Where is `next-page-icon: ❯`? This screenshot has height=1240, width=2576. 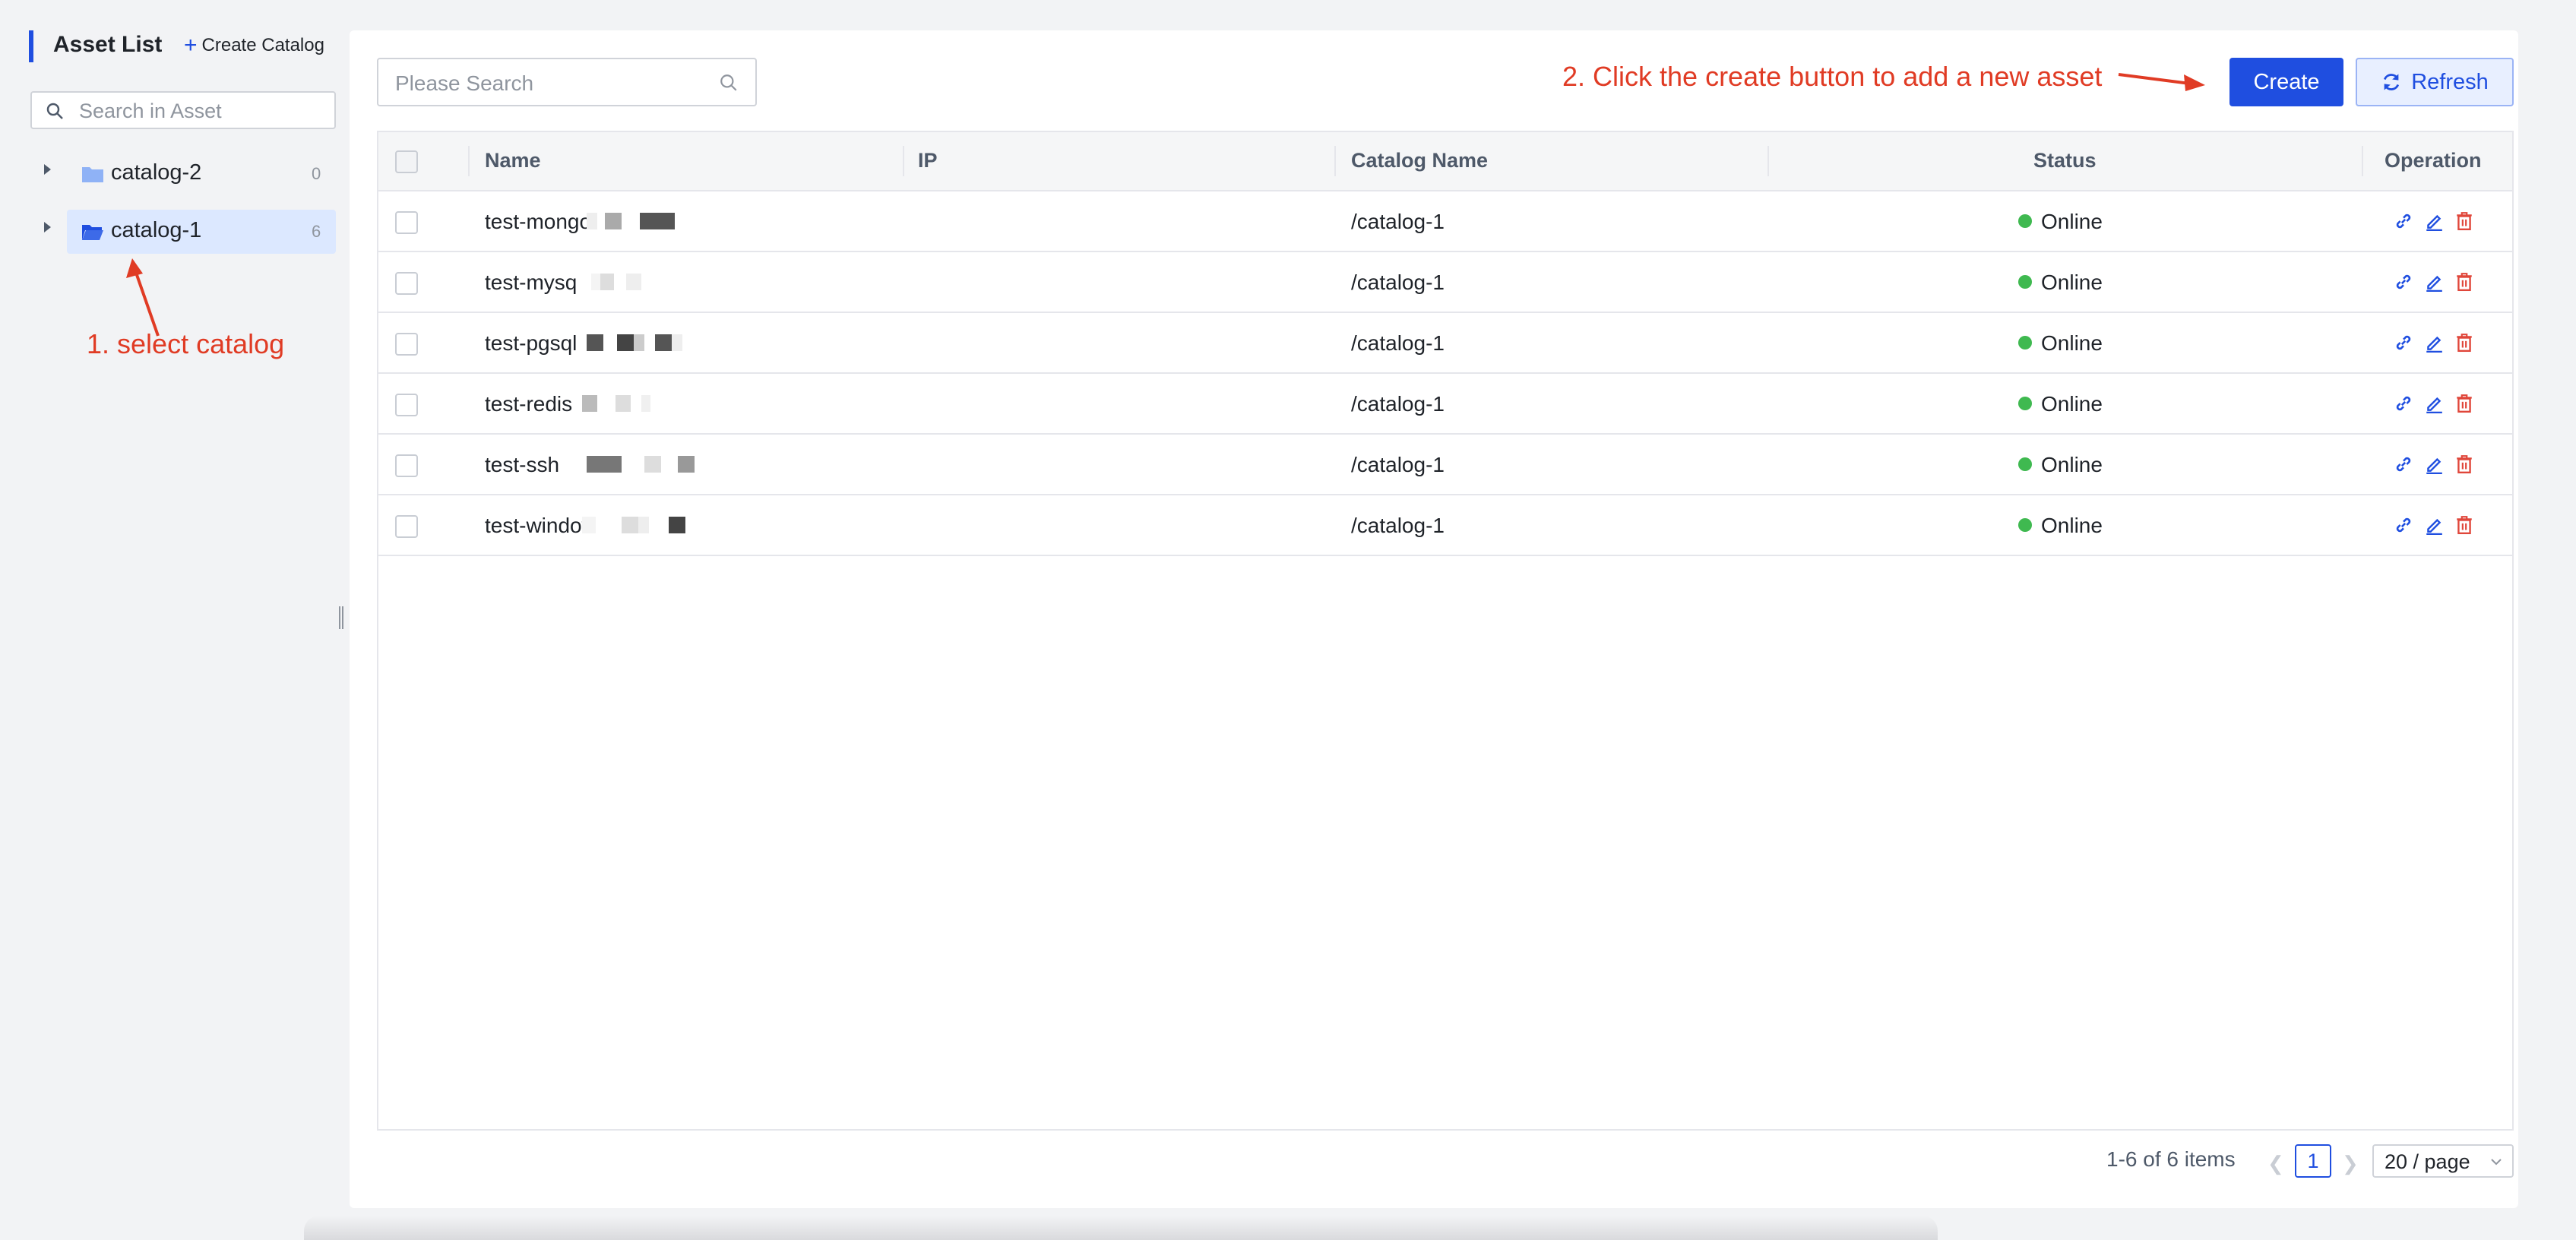
next-page-icon: ❯ is located at coordinates (2350, 1163).